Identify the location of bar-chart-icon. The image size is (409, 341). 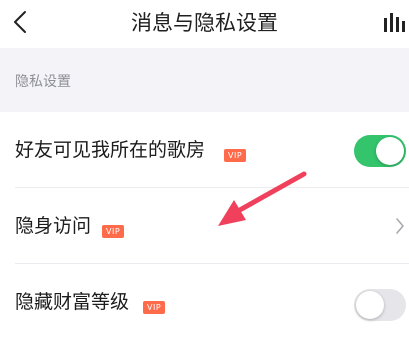
(394, 22).